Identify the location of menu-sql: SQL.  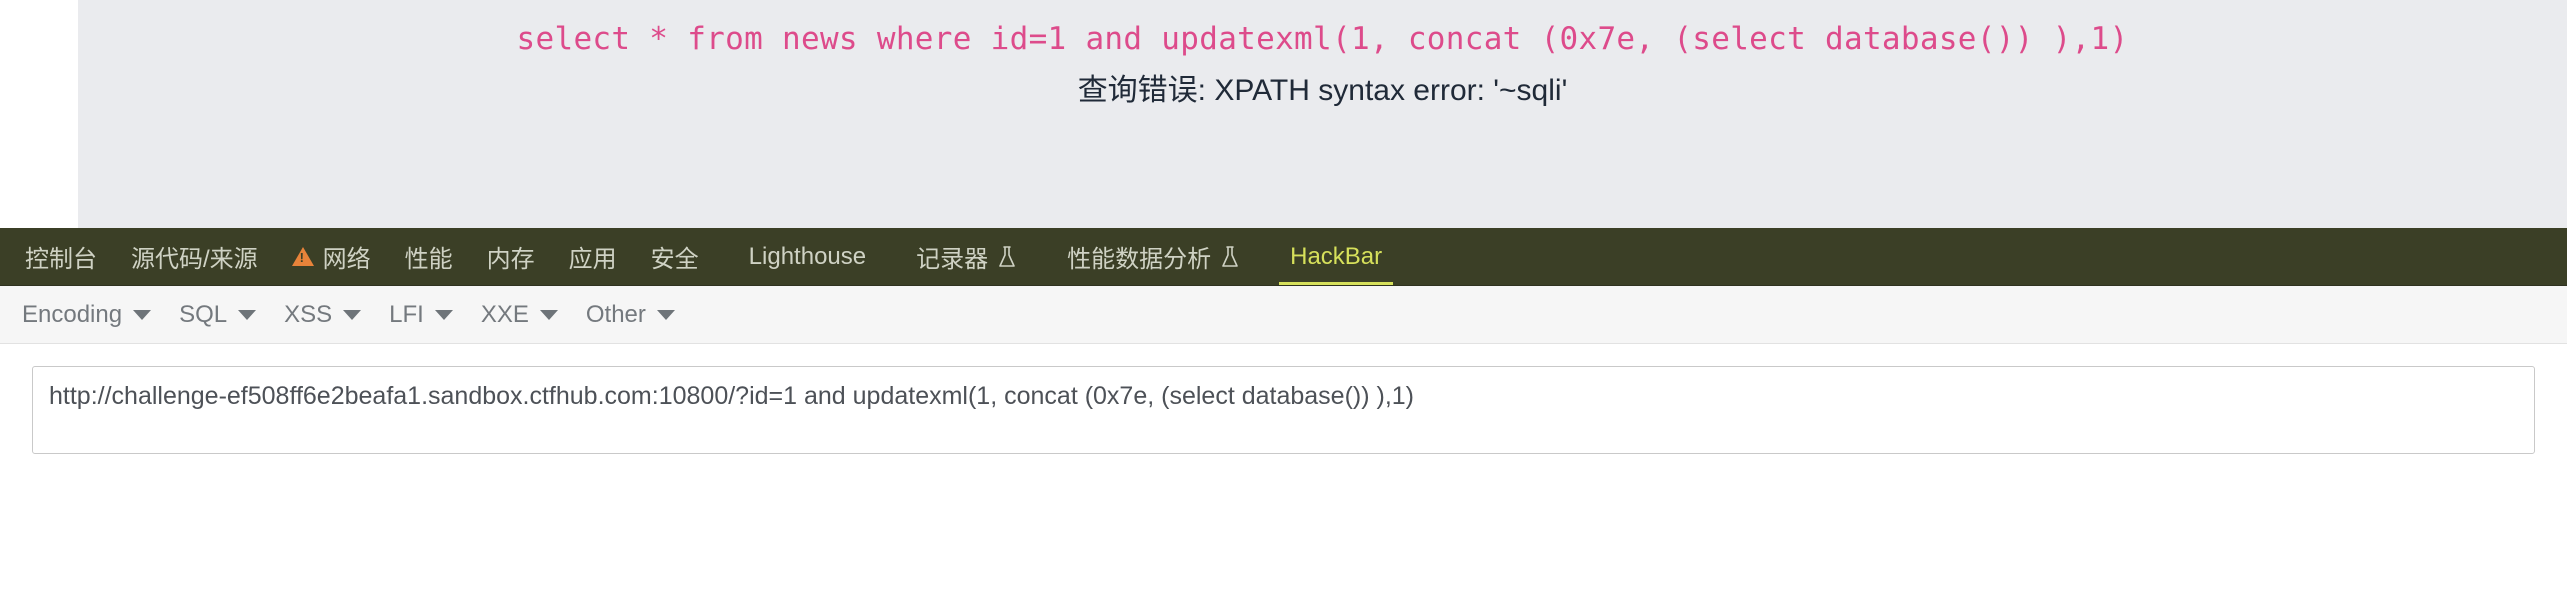
(217, 315).